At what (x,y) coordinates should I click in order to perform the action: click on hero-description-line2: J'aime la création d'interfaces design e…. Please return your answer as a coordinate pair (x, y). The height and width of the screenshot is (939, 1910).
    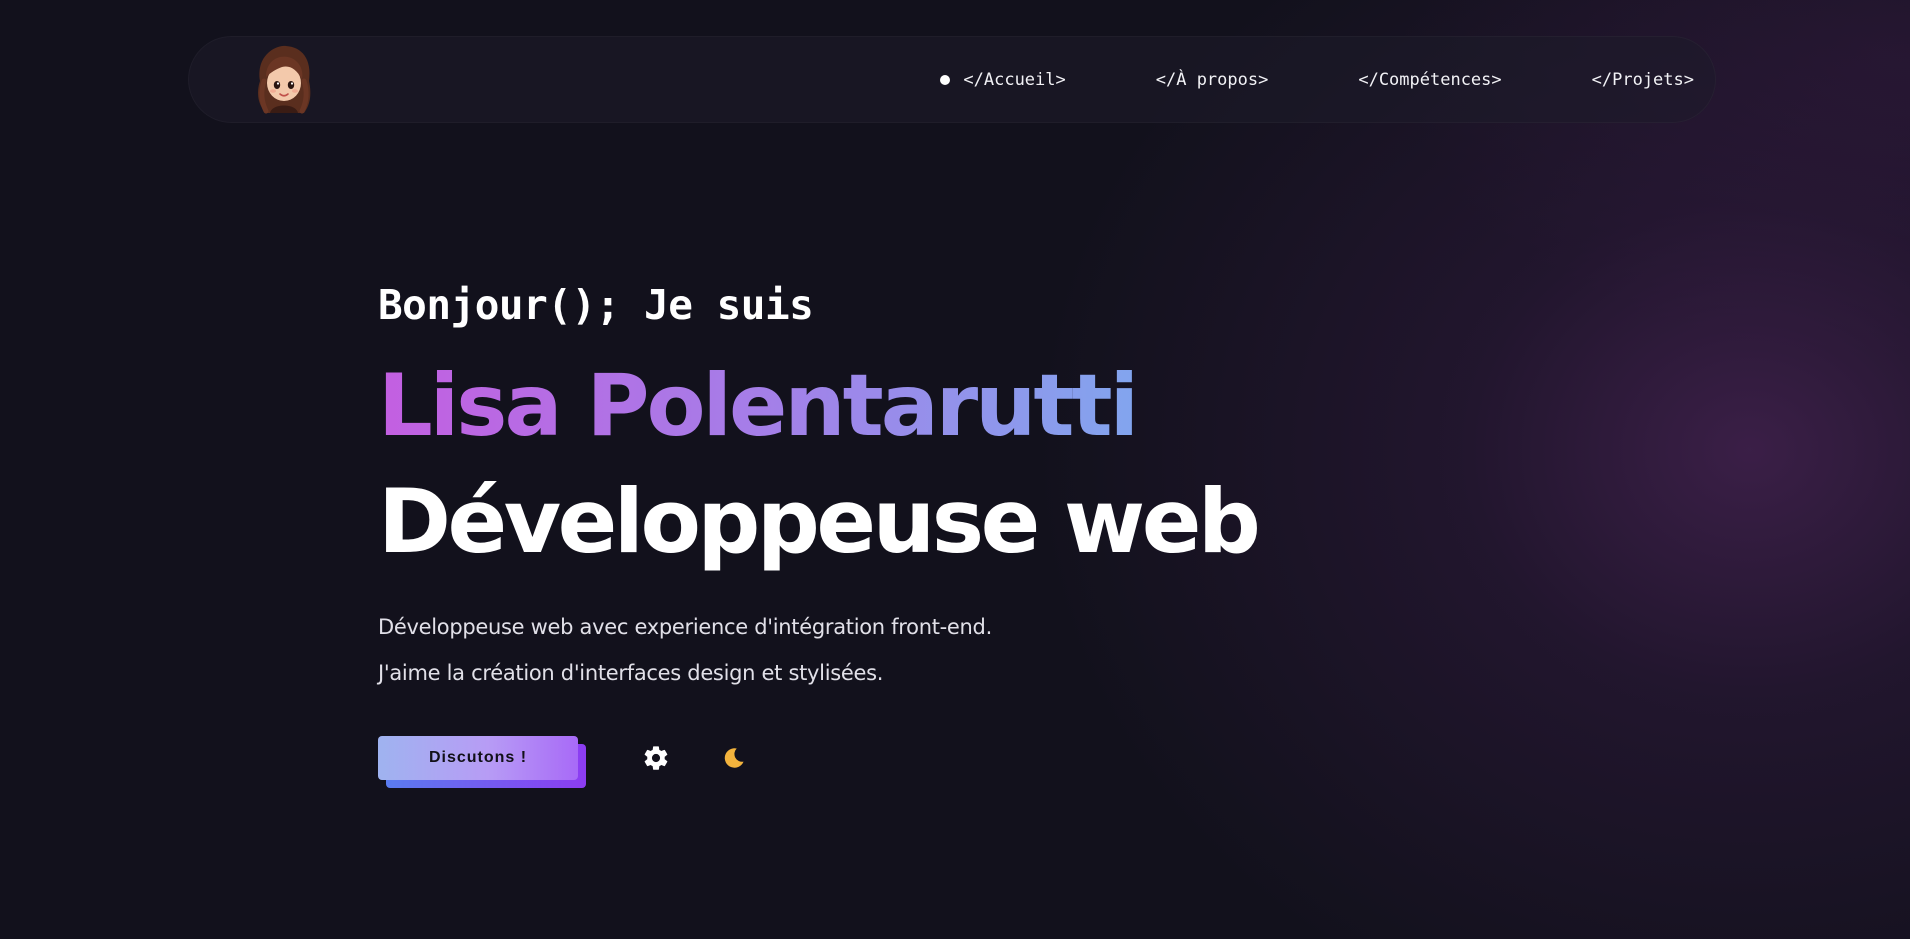
    Looking at the image, I should click on (631, 673).